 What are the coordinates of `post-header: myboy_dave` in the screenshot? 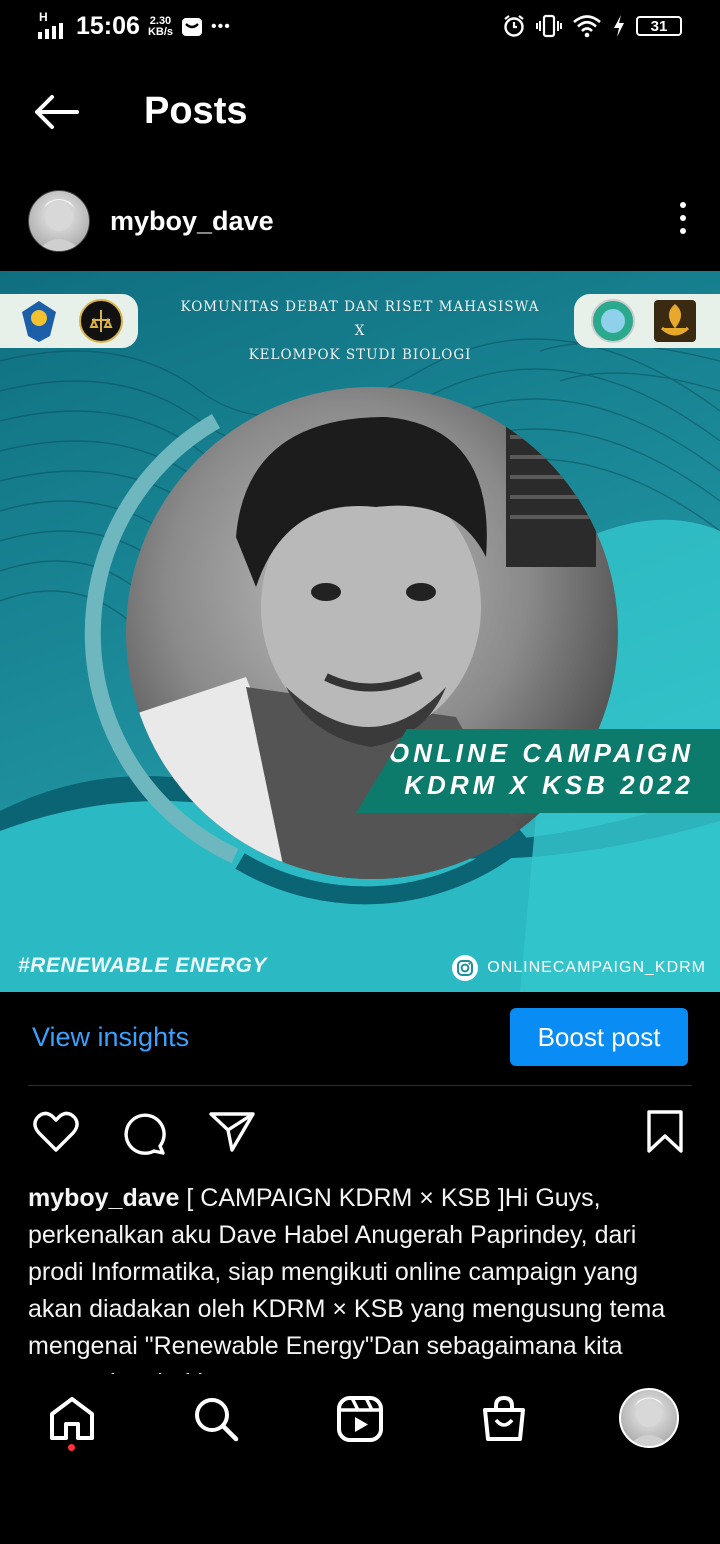 It's located at (360, 221).